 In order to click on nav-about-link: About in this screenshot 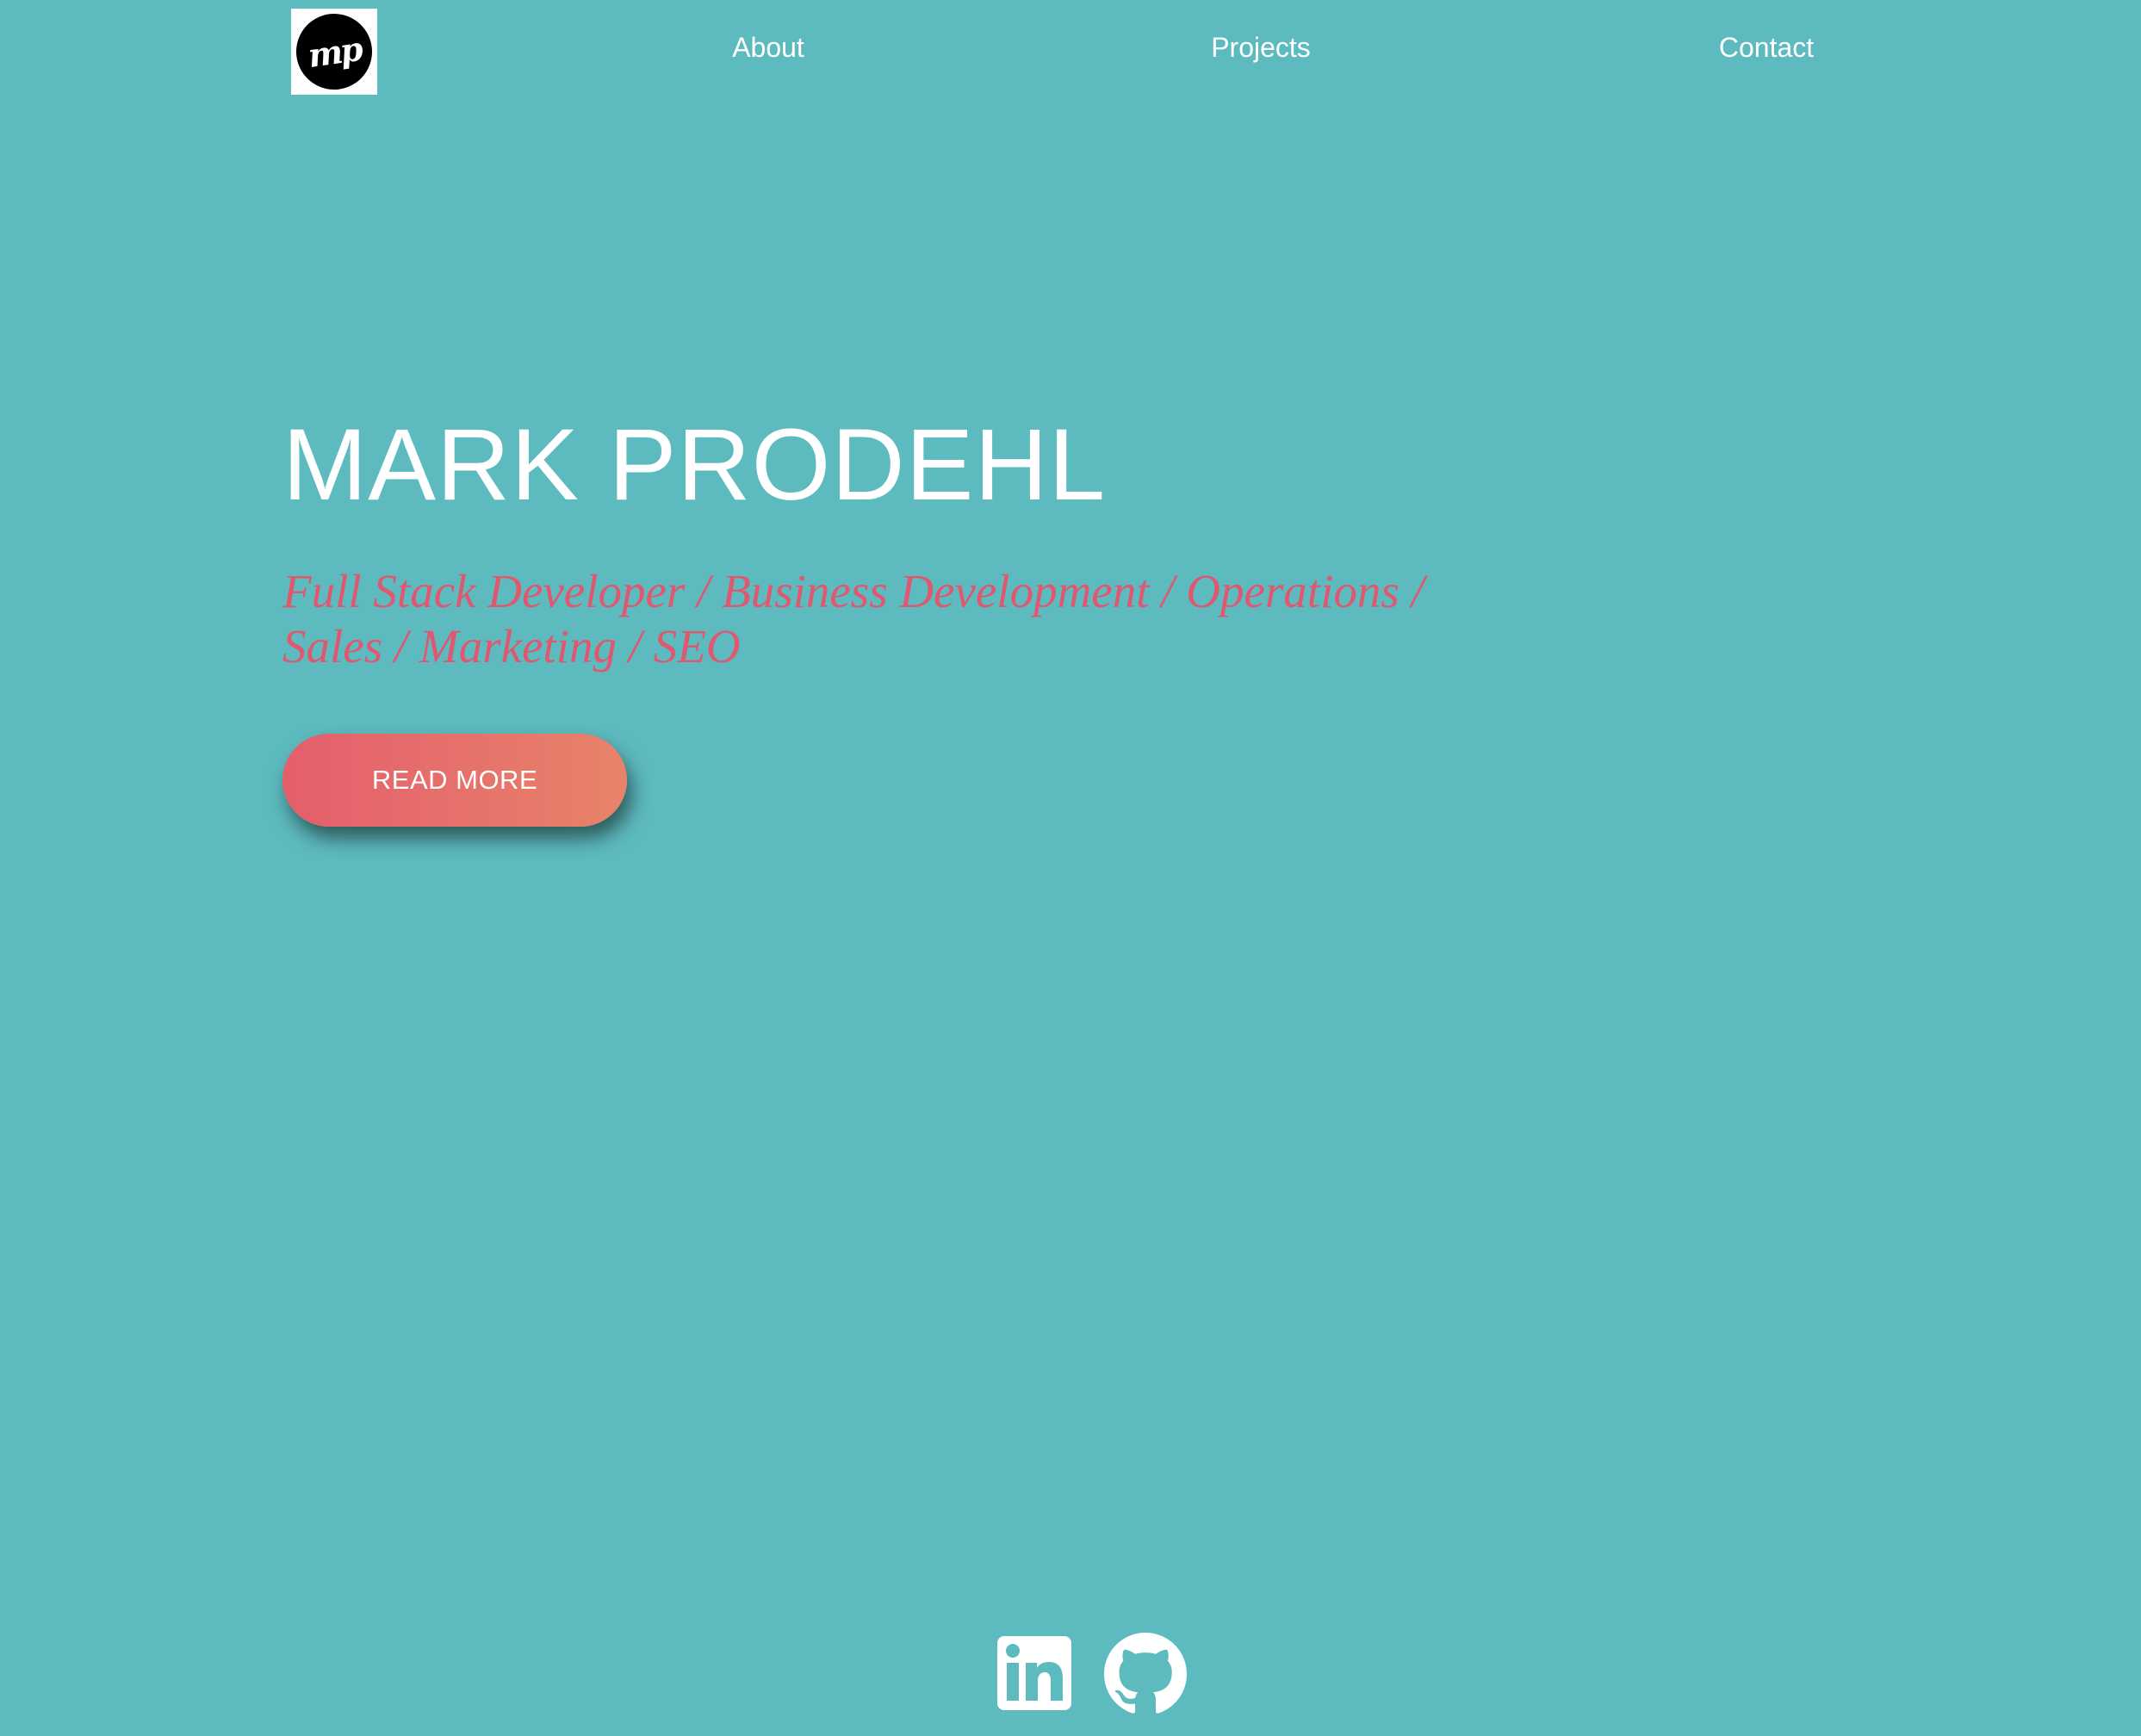, I will do `click(768, 48)`.